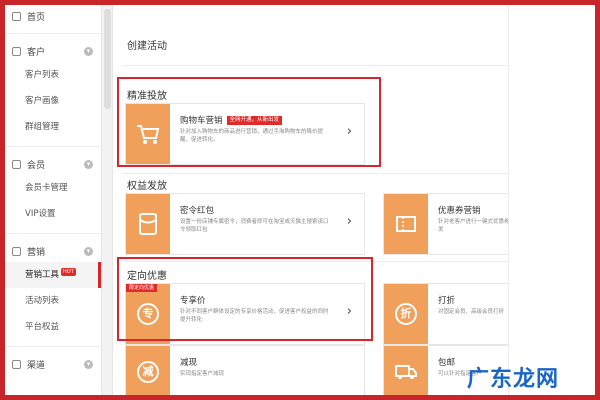  What do you see at coordinates (53, 51) in the screenshot?
I see `sidebar-group-customers: 客户 ▾` at bounding box center [53, 51].